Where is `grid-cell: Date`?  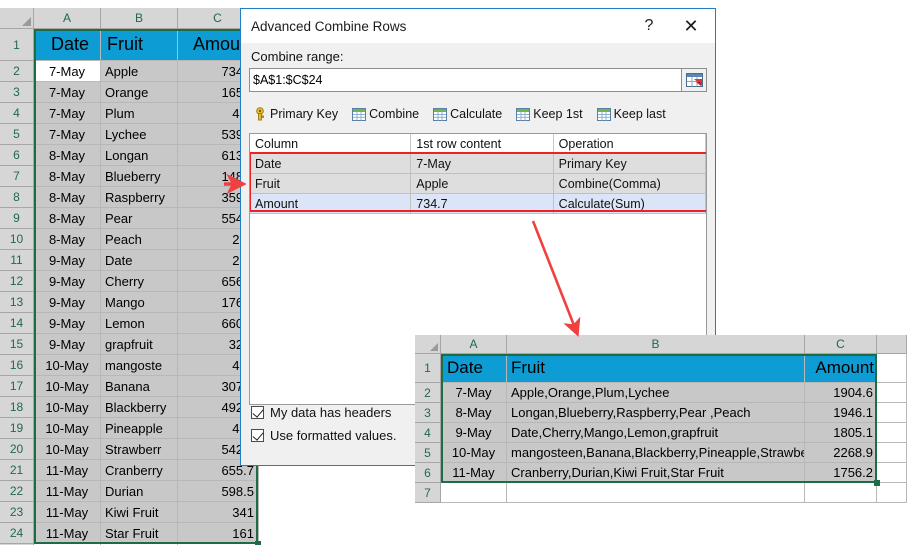 grid-cell: Date is located at coordinates (331, 163).